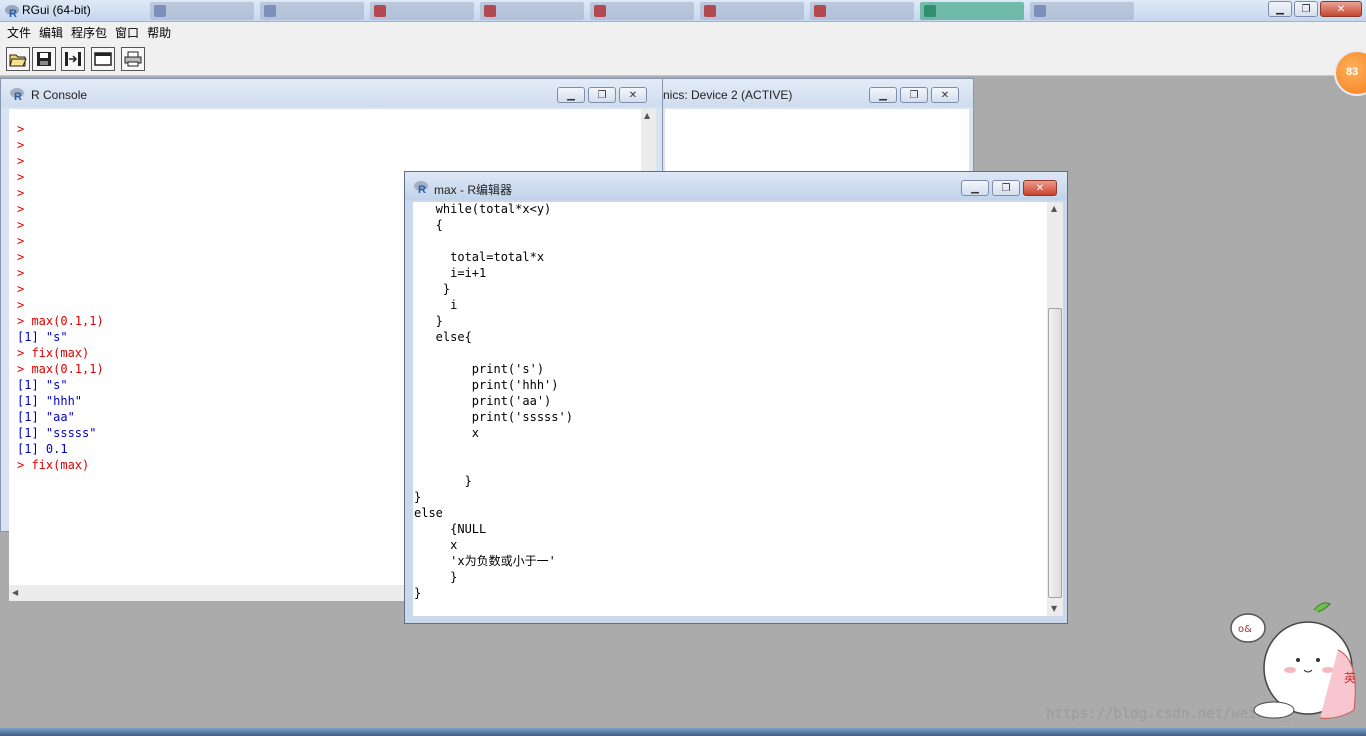  I want to click on editor-code-line: print('aa'), so click(483, 401).